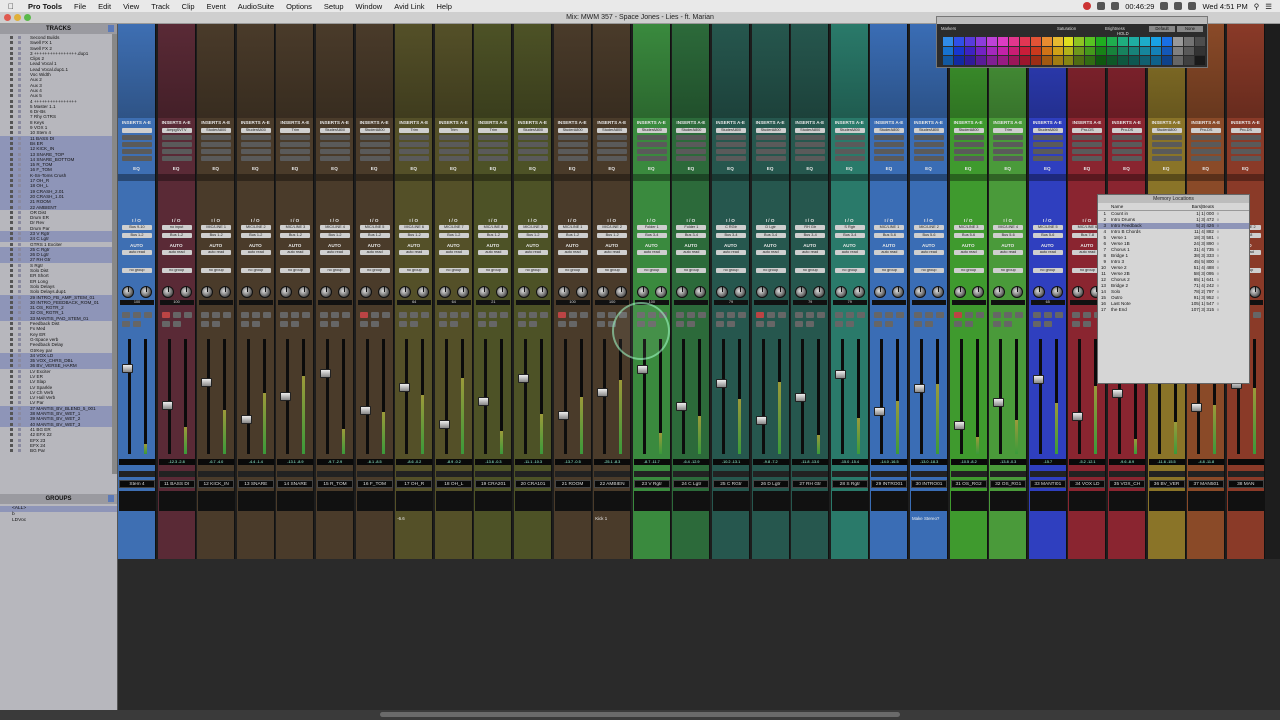  I want to click on input-selector: no input, so click(176, 227).